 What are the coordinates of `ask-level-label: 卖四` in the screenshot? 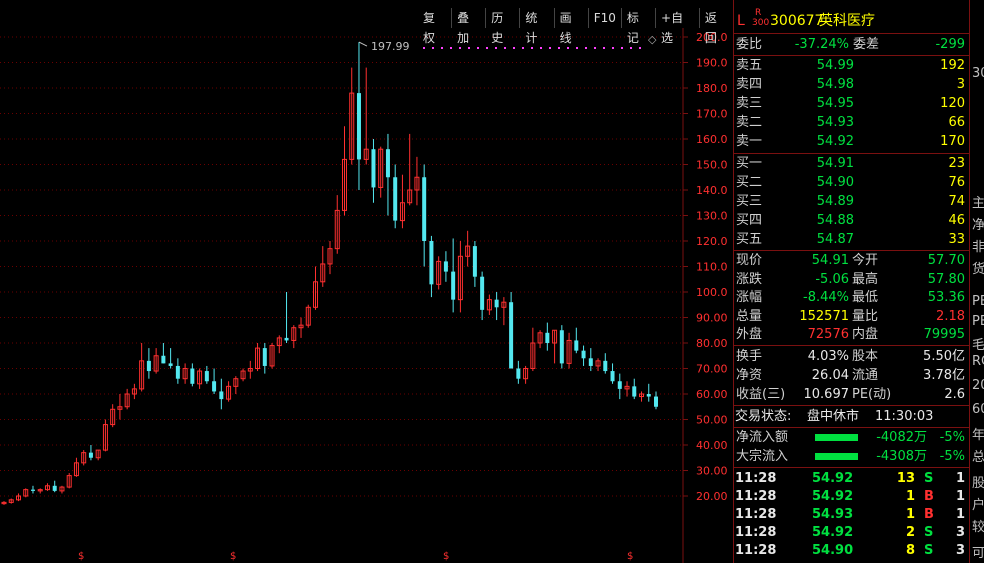 It's located at (749, 84).